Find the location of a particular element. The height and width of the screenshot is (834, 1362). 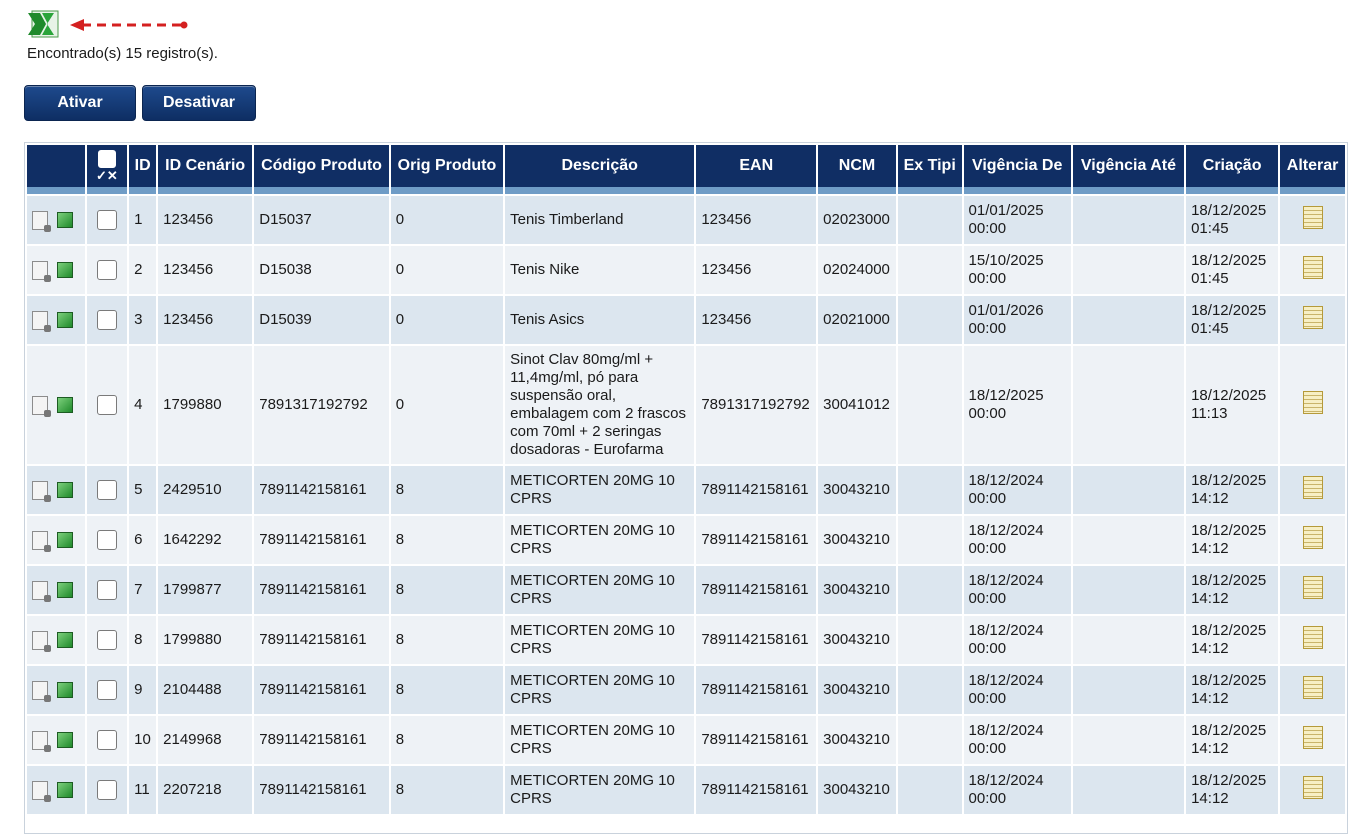

col-ncm: NCM is located at coordinates (857, 169).